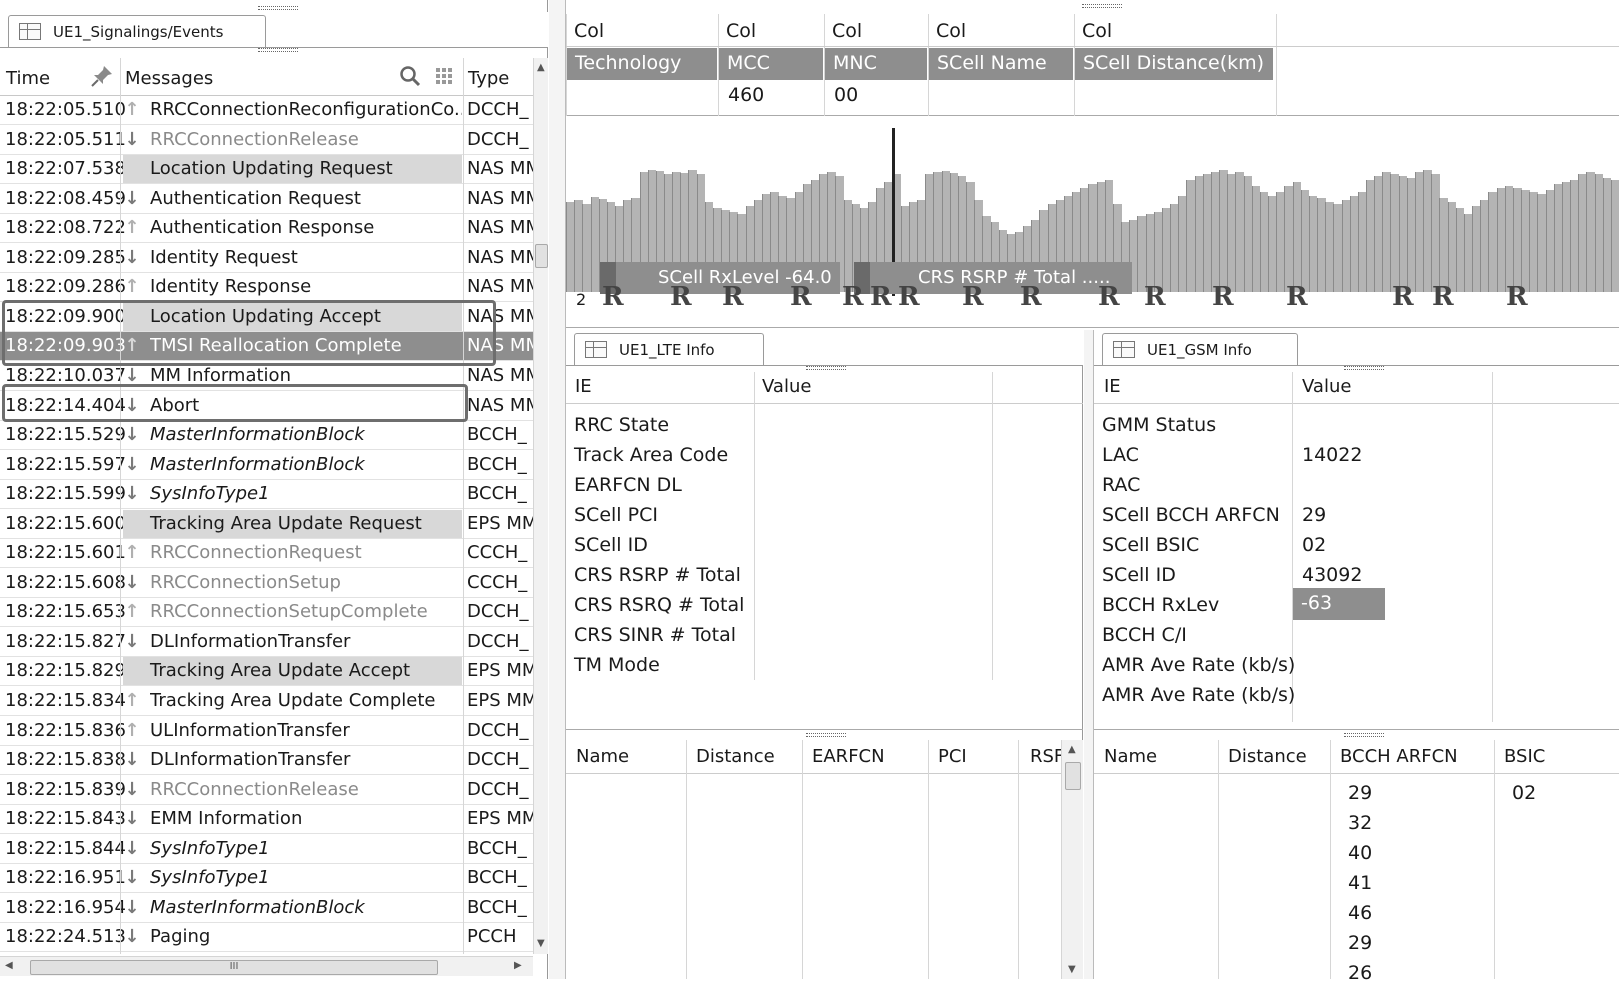 This screenshot has width=1619, height=984. Describe the element at coordinates (771, 64) in the screenshot. I see `summary-header-cell: MCC` at that location.